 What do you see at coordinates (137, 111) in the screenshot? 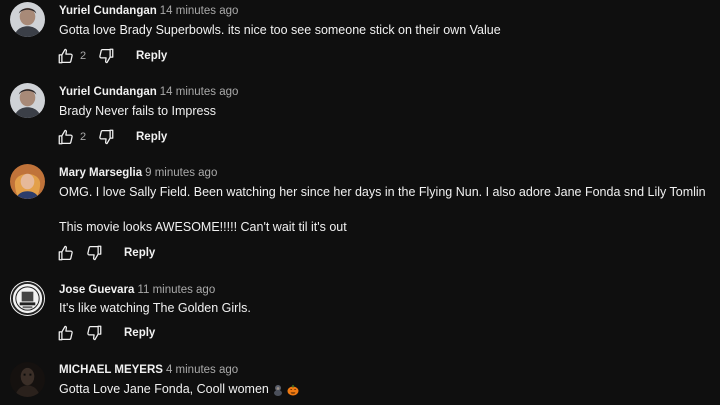
I see `comment-text: Brady Never fails to Impress` at bounding box center [137, 111].